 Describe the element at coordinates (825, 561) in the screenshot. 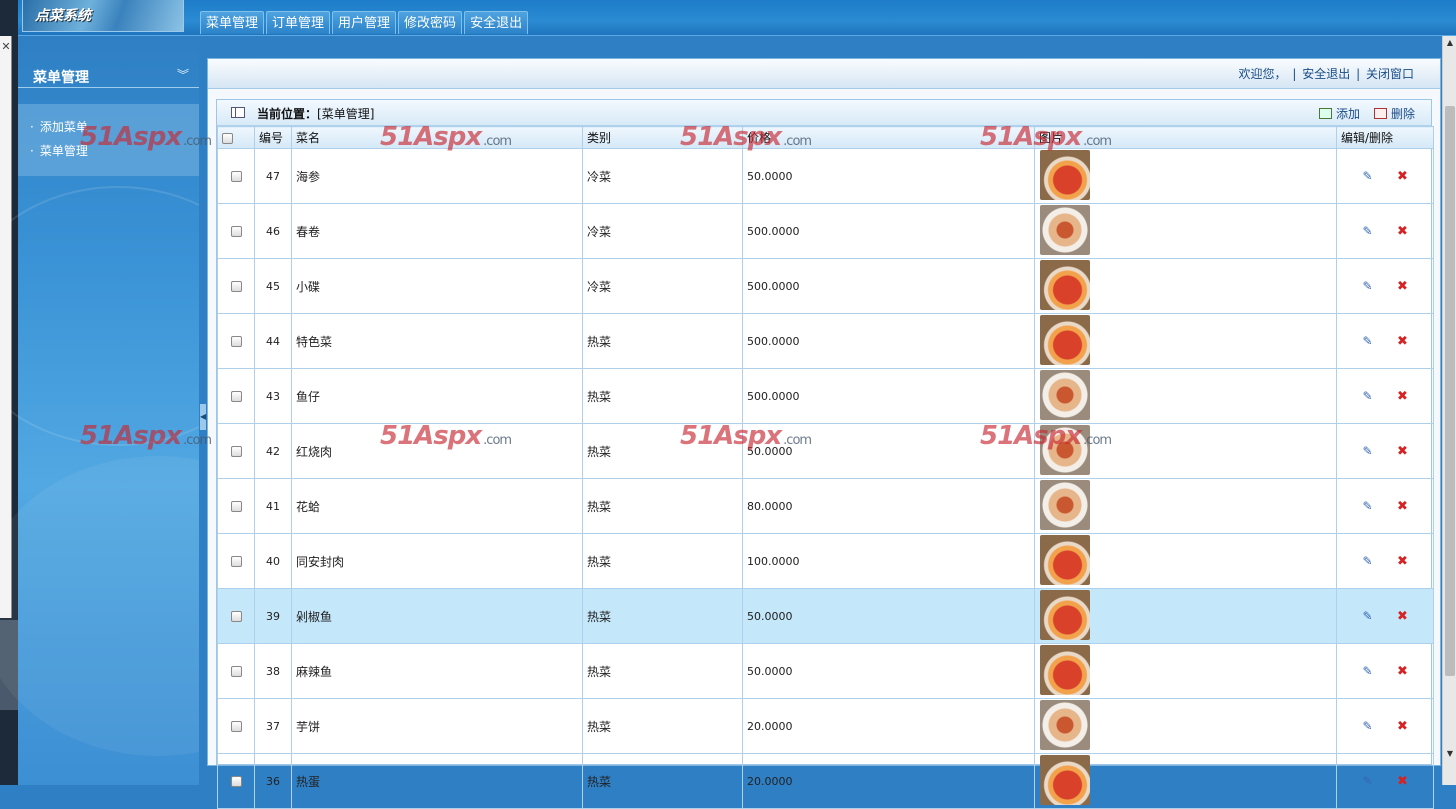

I see `table-row: 40 同安封肉 热菜 100.0000 ✎ ✖` at that location.